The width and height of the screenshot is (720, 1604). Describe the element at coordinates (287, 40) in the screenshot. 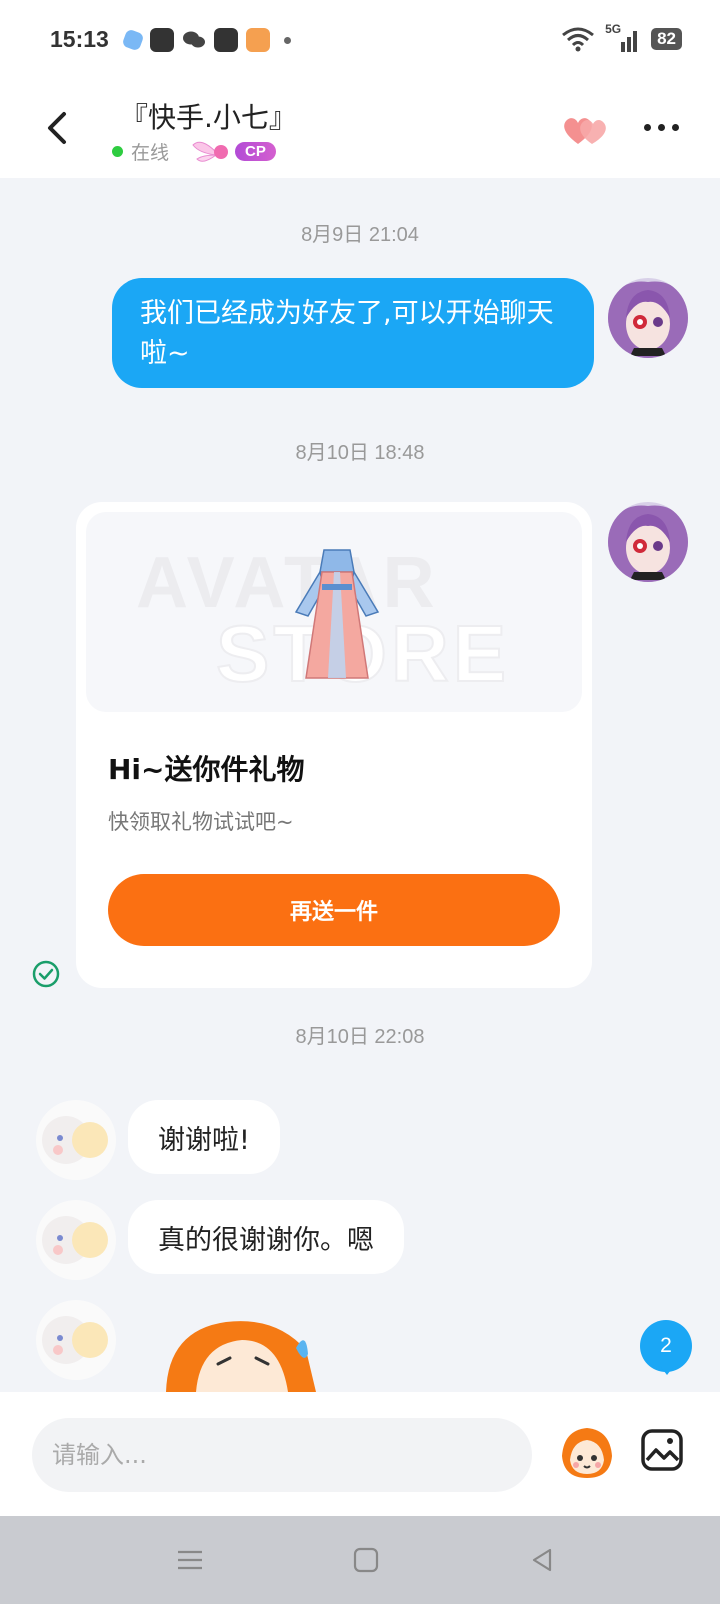

I see `more-notifications-icon` at that location.